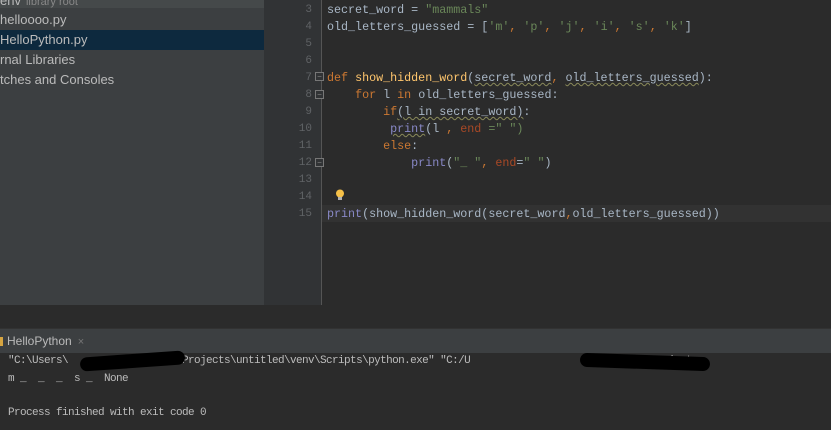 This screenshot has width=831, height=430. Describe the element at coordinates (372, 146) in the screenshot. I see `code-line: else:` at that location.